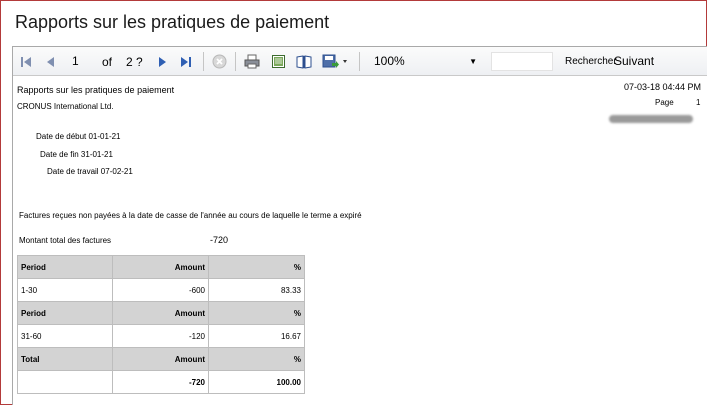  I want to click on table-cell: 16.67, so click(256, 336).